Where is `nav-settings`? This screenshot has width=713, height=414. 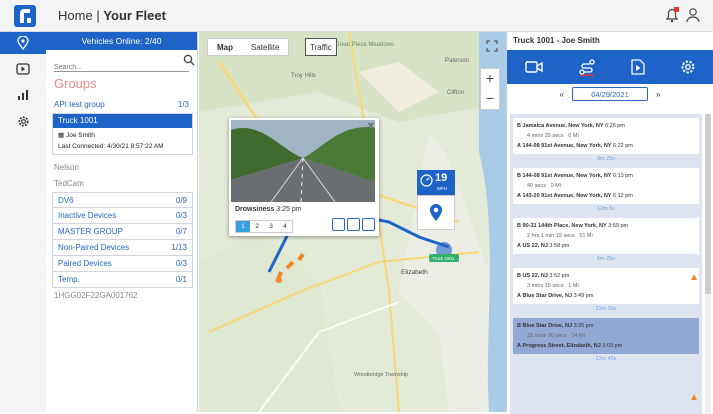
nav-settings is located at coordinates (23, 121).